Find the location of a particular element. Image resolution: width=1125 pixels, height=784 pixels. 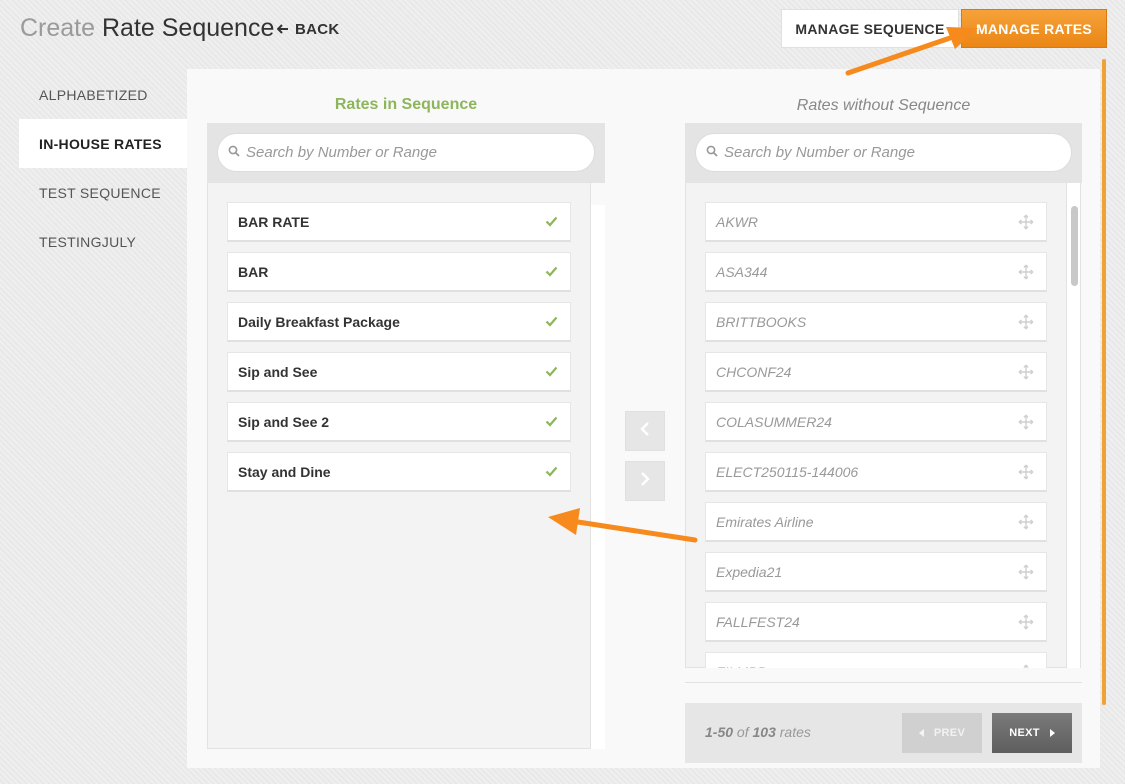

pager-unit: rates is located at coordinates (795, 732).